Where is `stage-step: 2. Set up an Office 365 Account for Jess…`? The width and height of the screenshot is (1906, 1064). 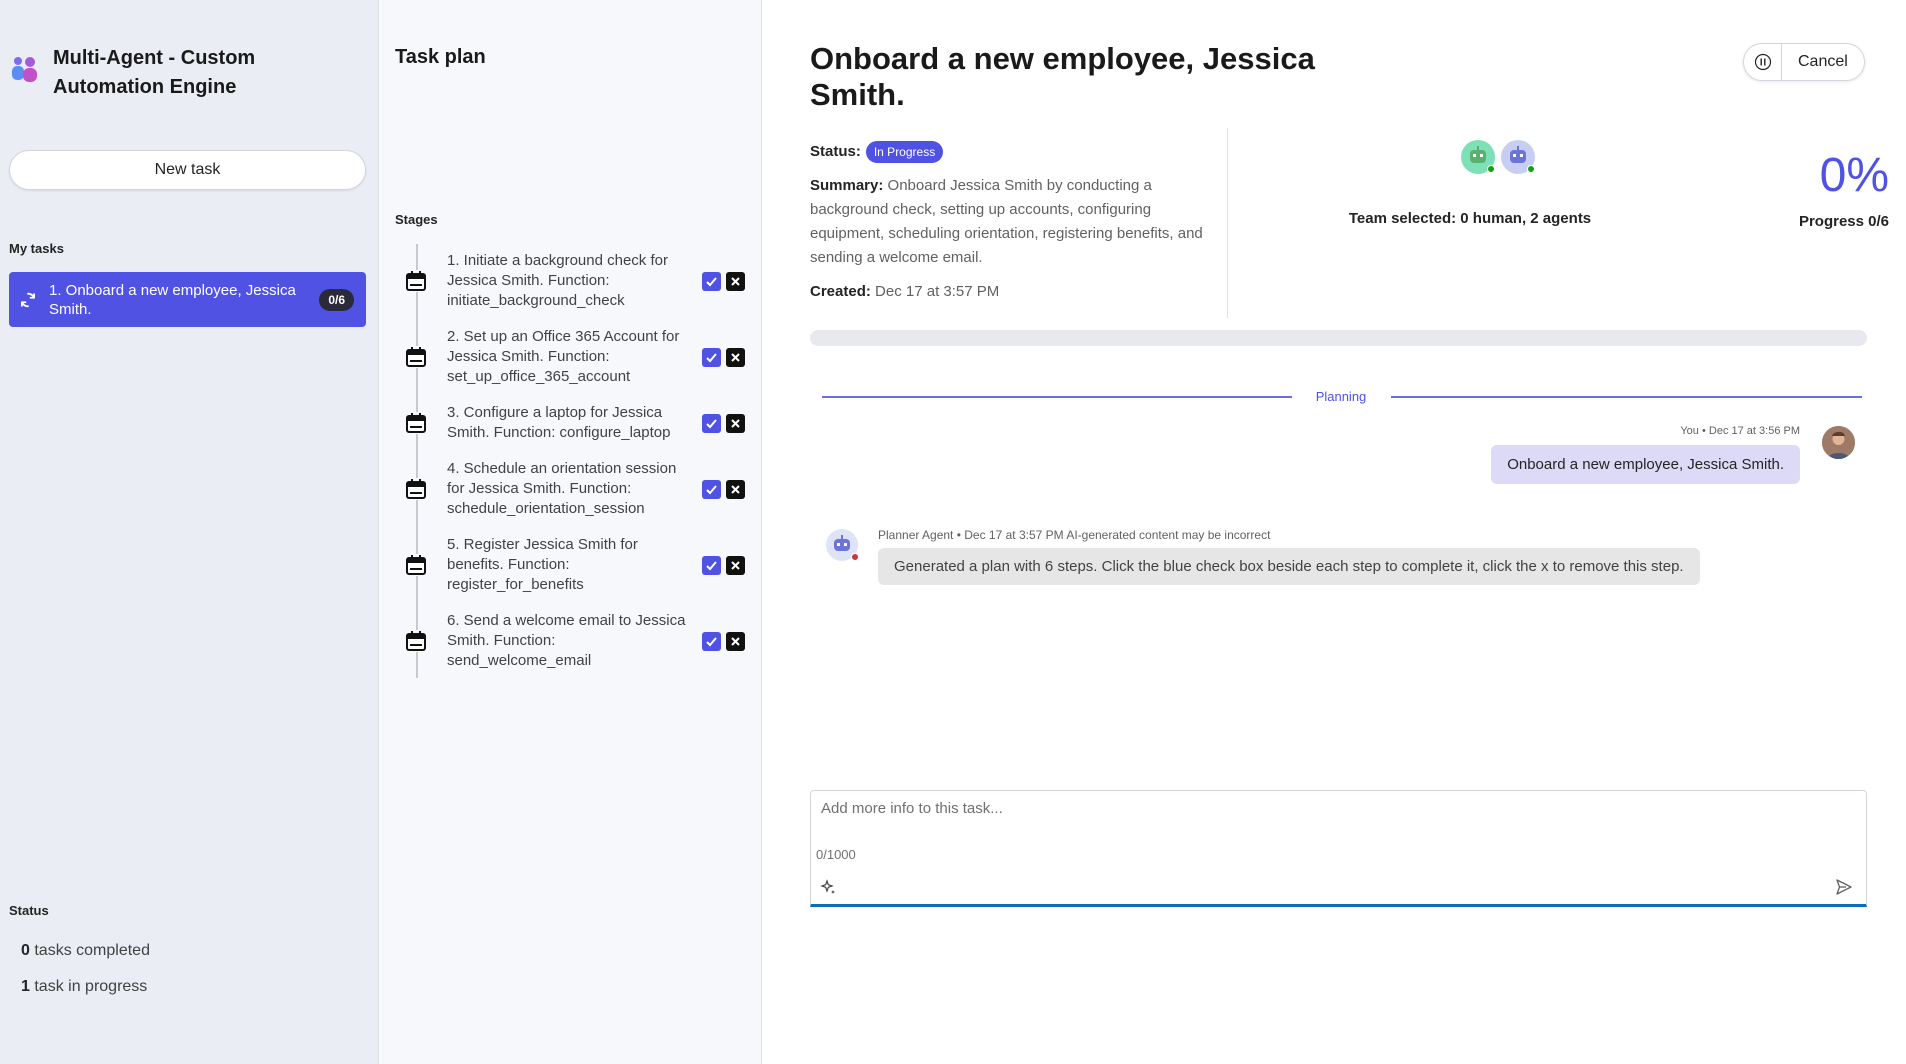 stage-step: 2. Set up an Office 365 Account for Jess… is located at coordinates (575, 357).